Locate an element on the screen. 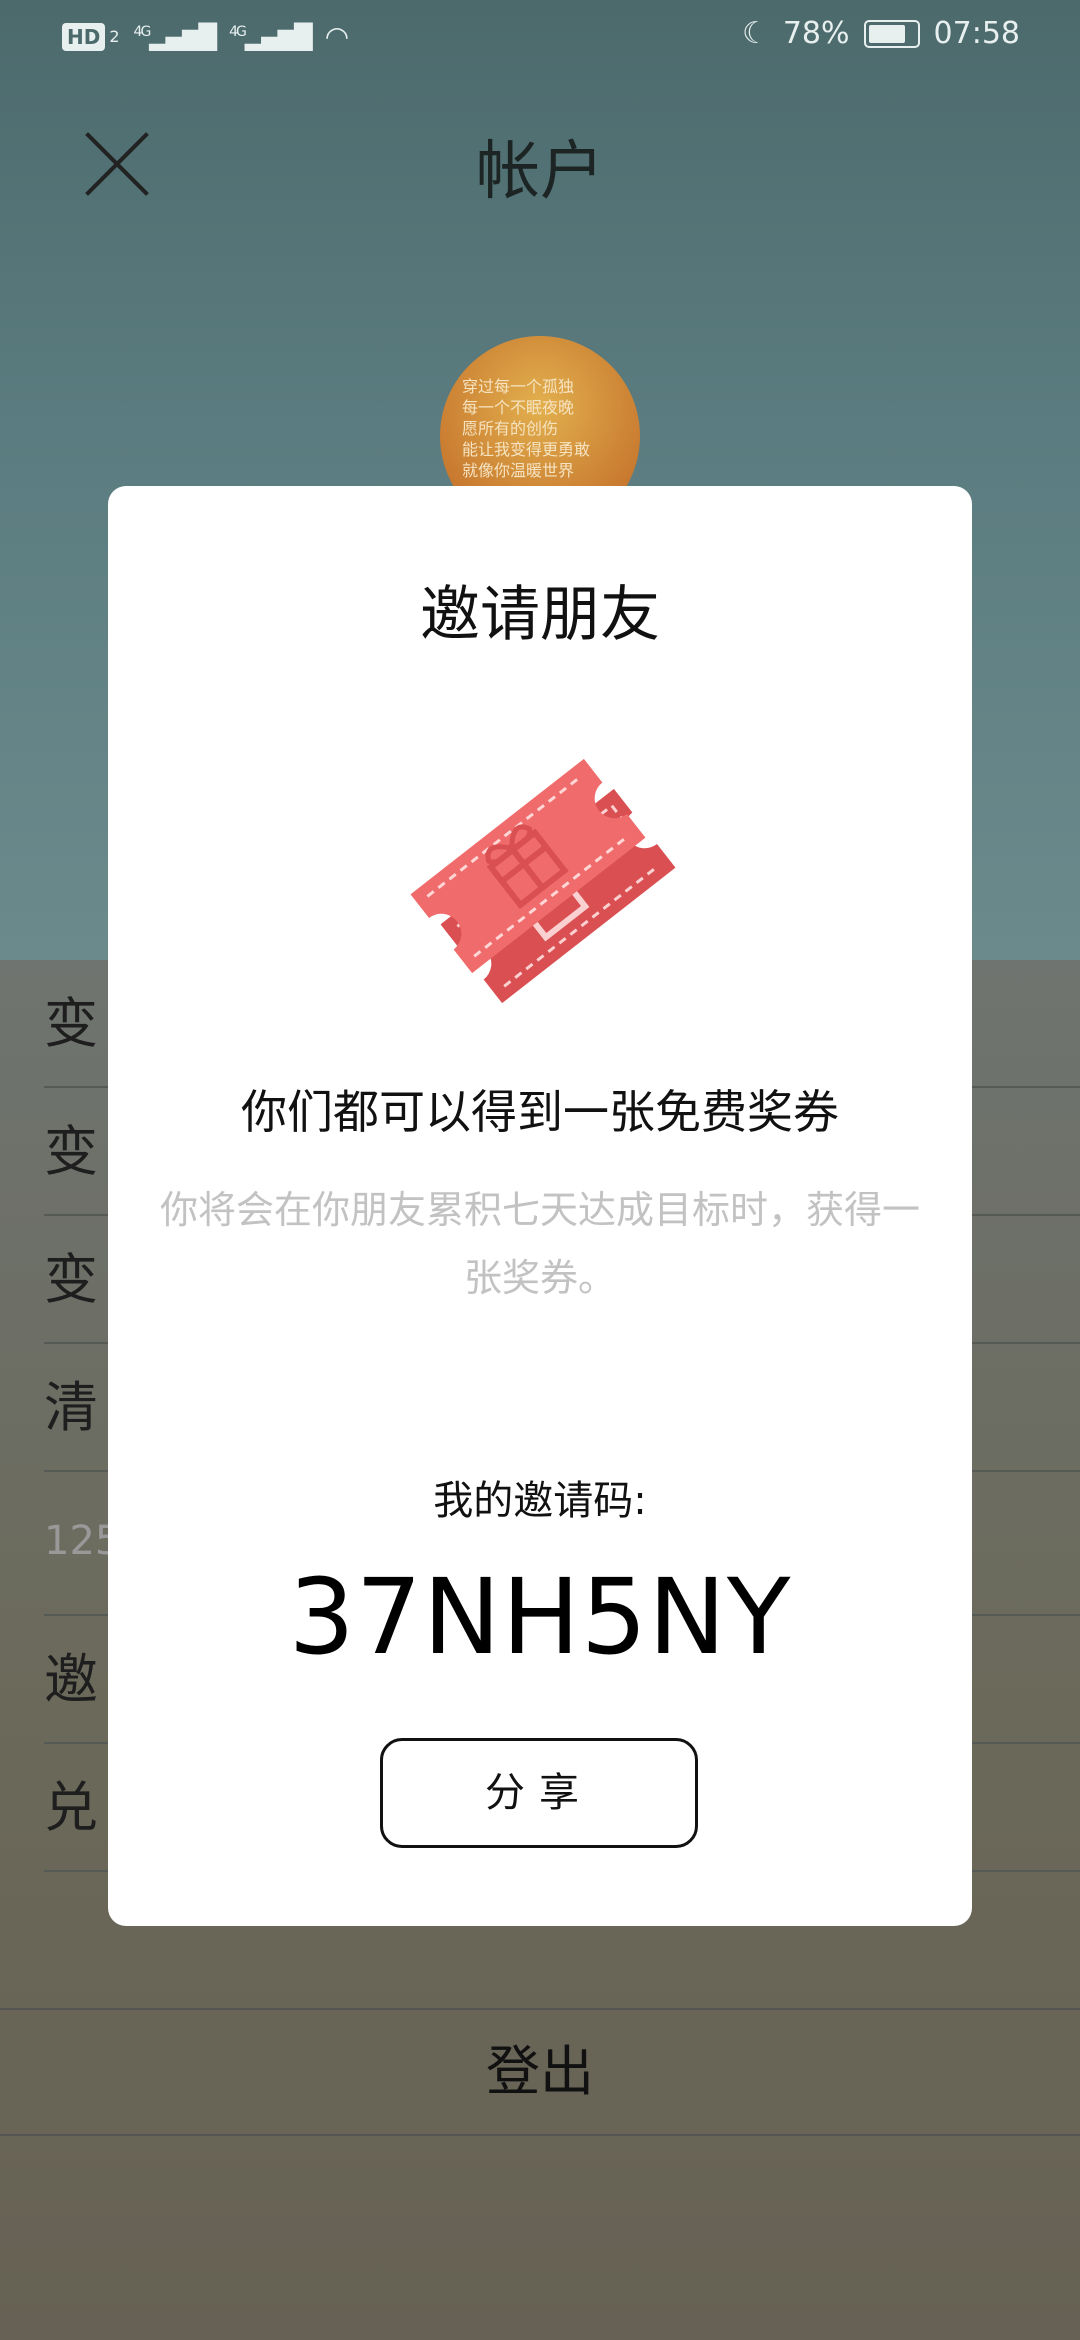  invite-code: 37NH5NY is located at coordinates (540, 1617).